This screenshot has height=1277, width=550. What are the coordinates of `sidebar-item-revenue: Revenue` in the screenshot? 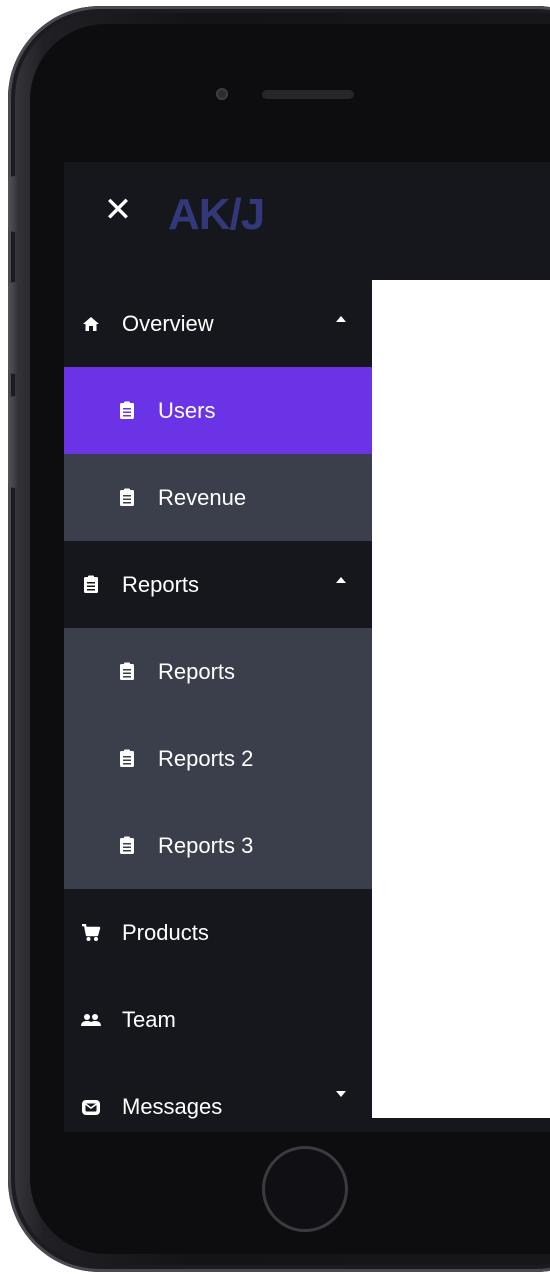 It's located at (218, 497).